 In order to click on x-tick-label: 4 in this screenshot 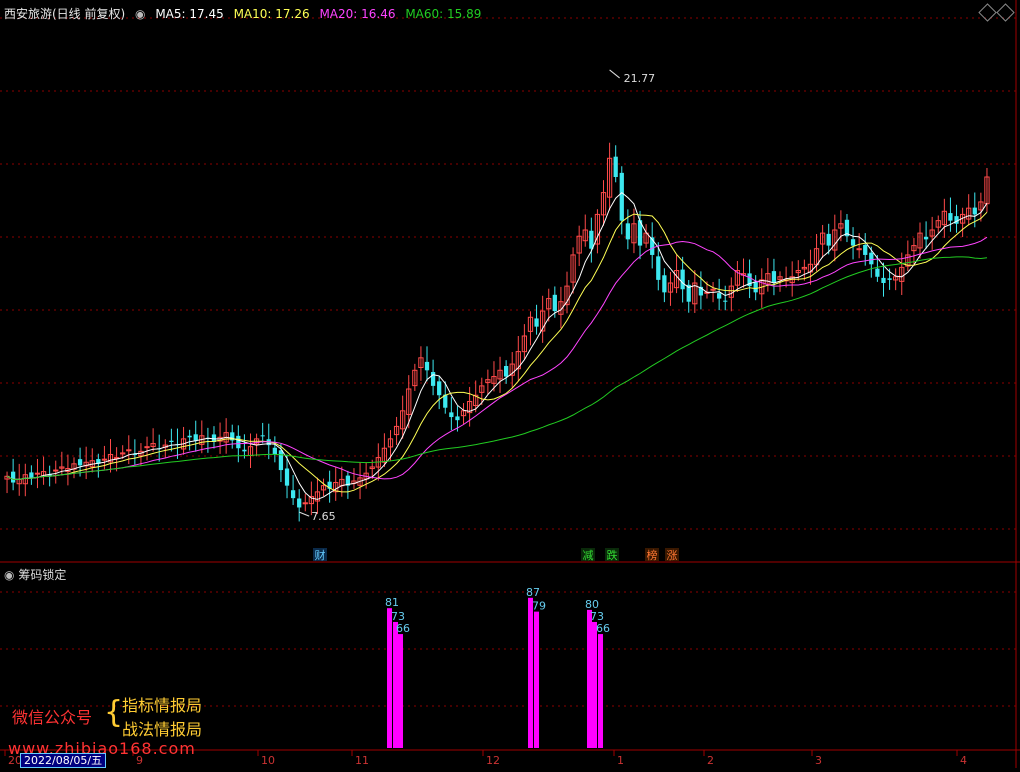, I will do `click(963, 760)`.